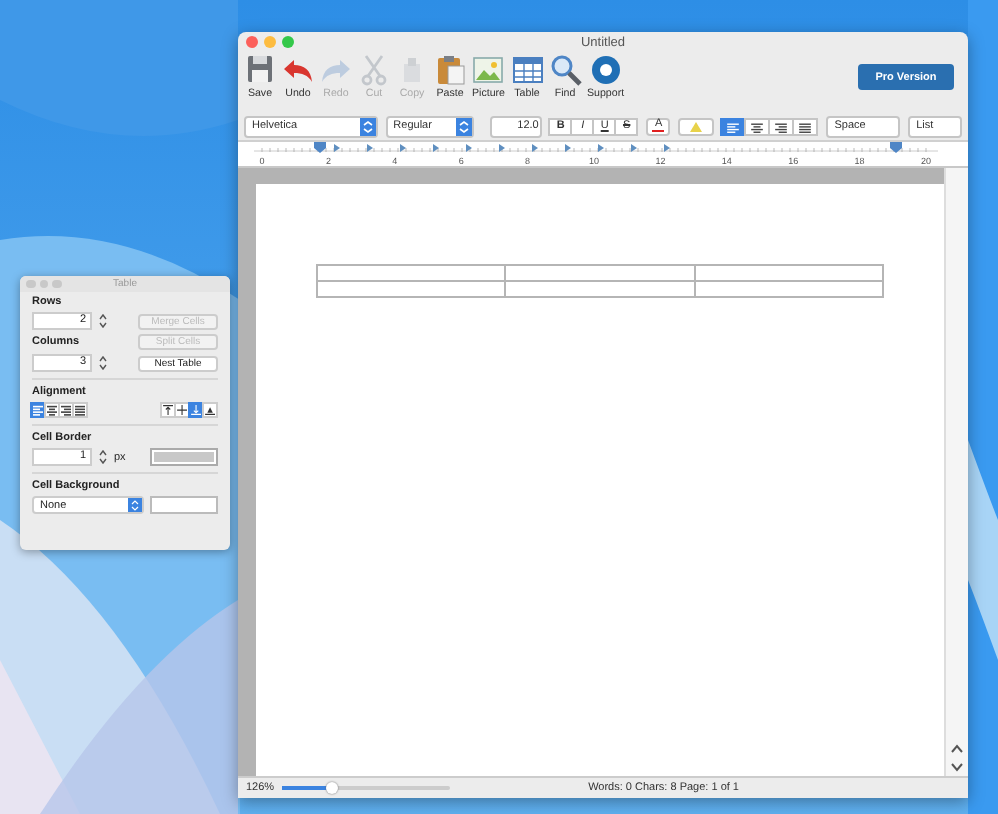 The width and height of the screenshot is (998, 814). I want to click on search-icon, so click(565, 70).